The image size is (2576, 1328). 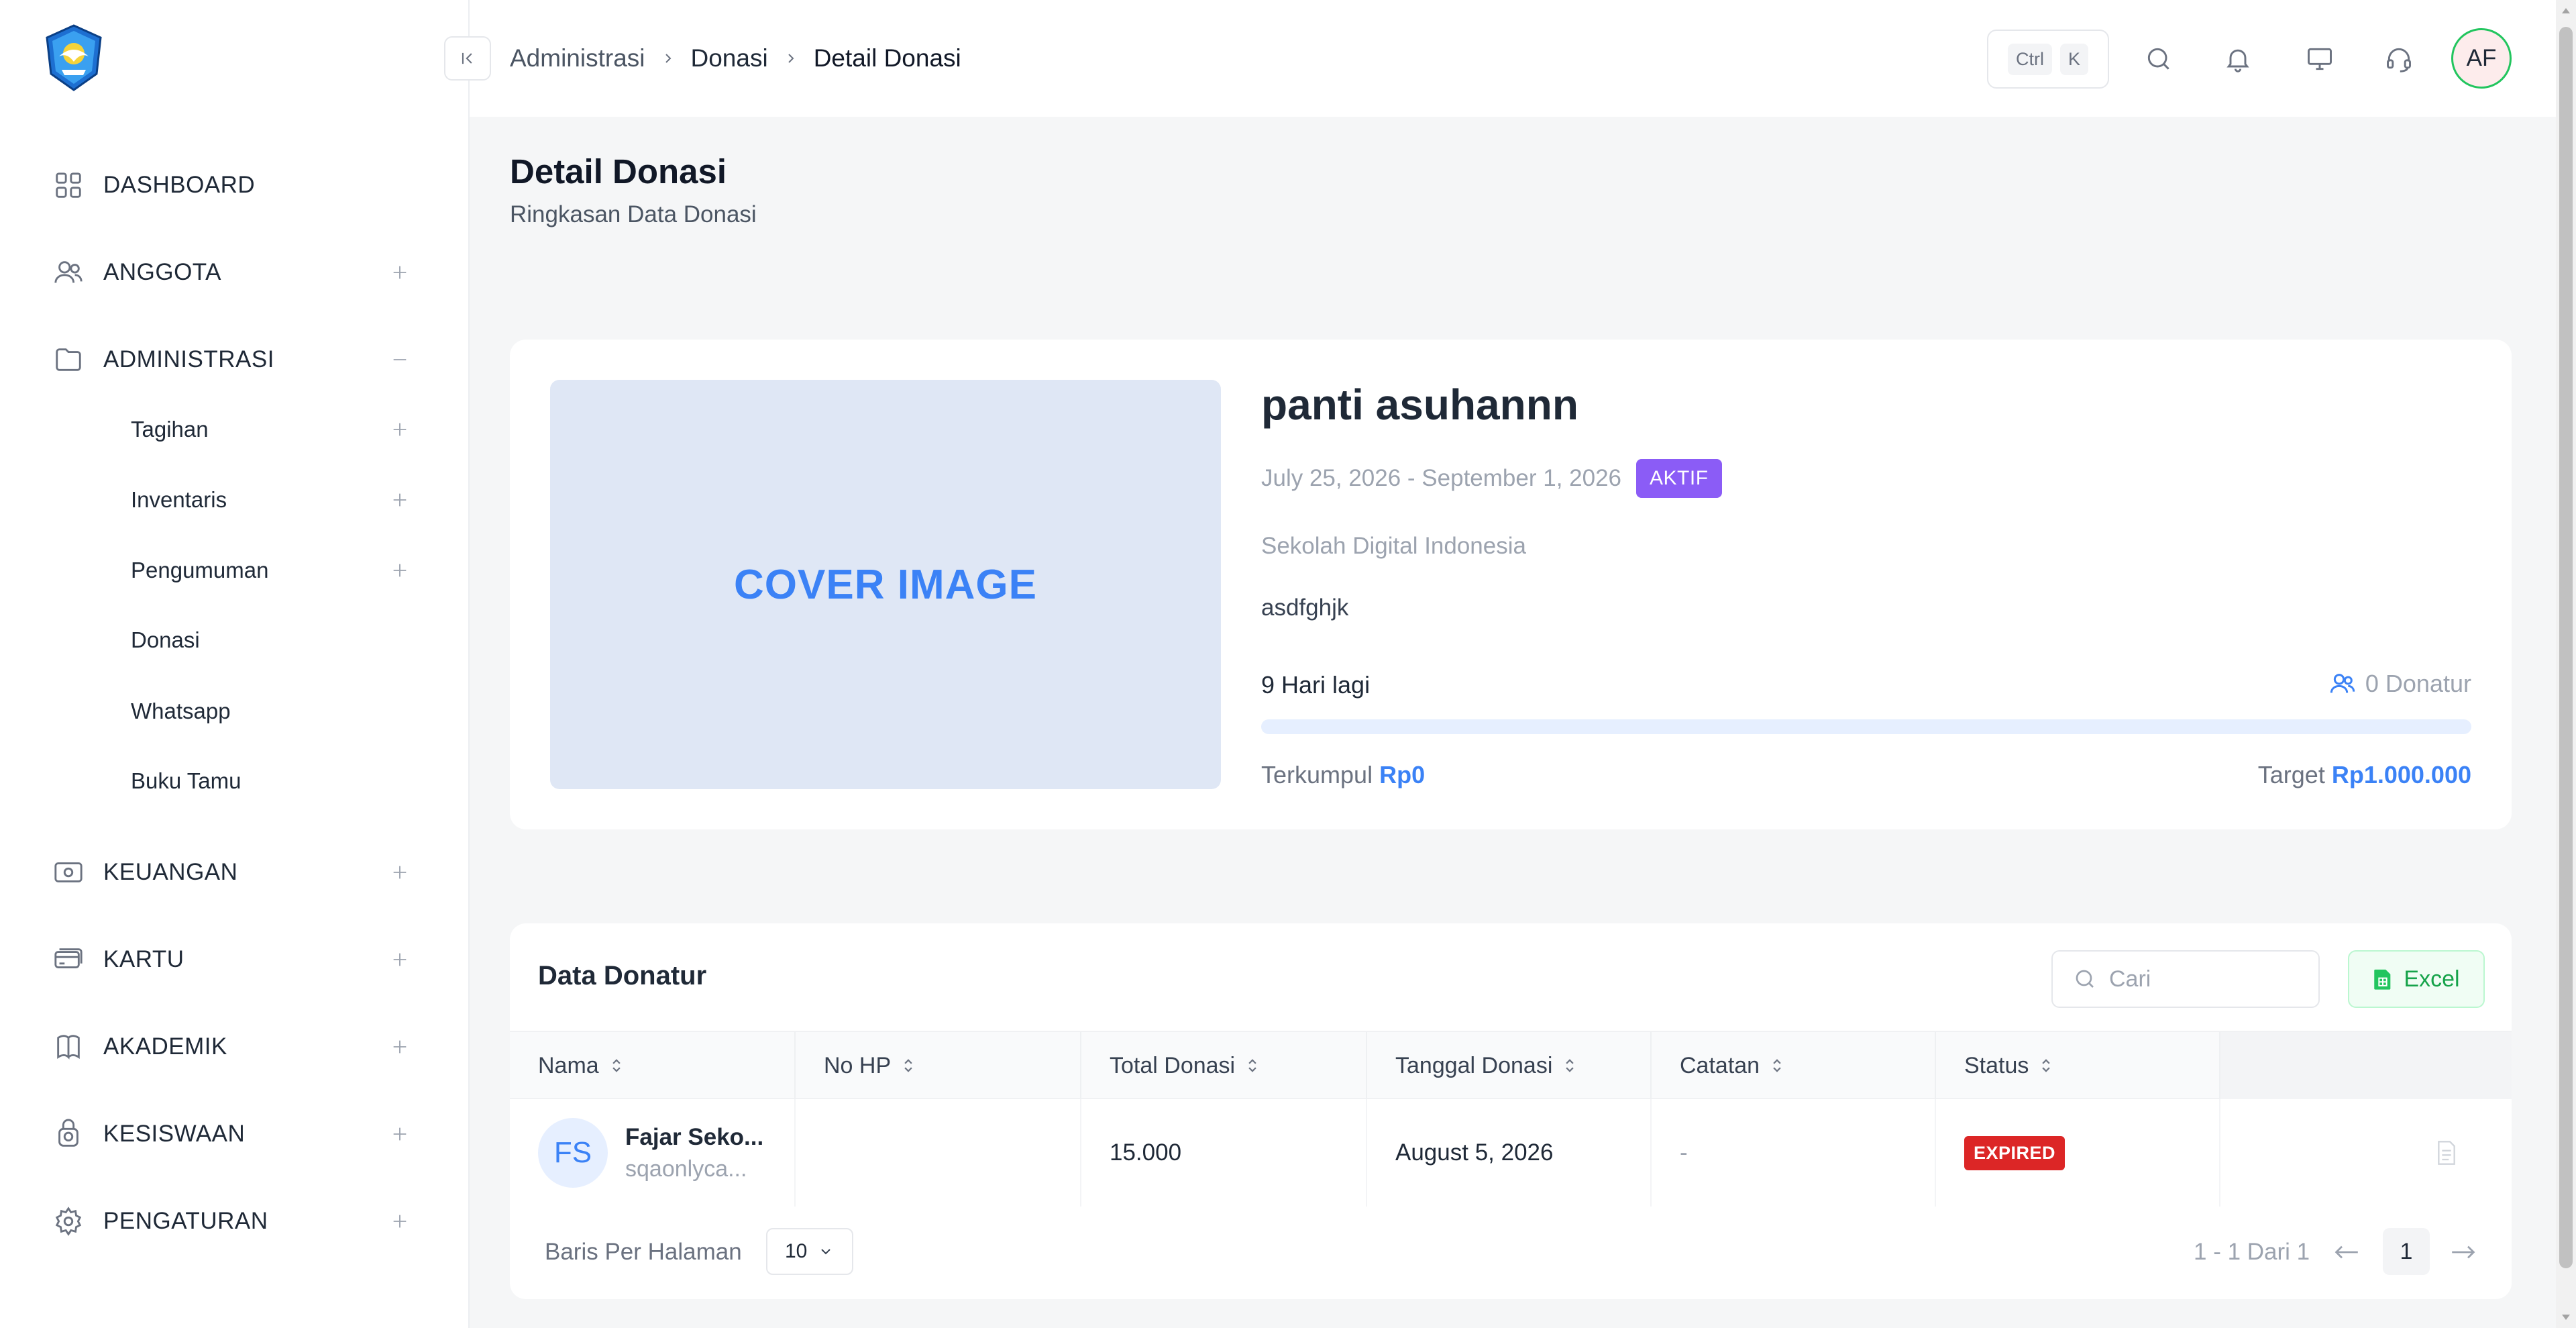 I want to click on money-icon, so click(x=68, y=872).